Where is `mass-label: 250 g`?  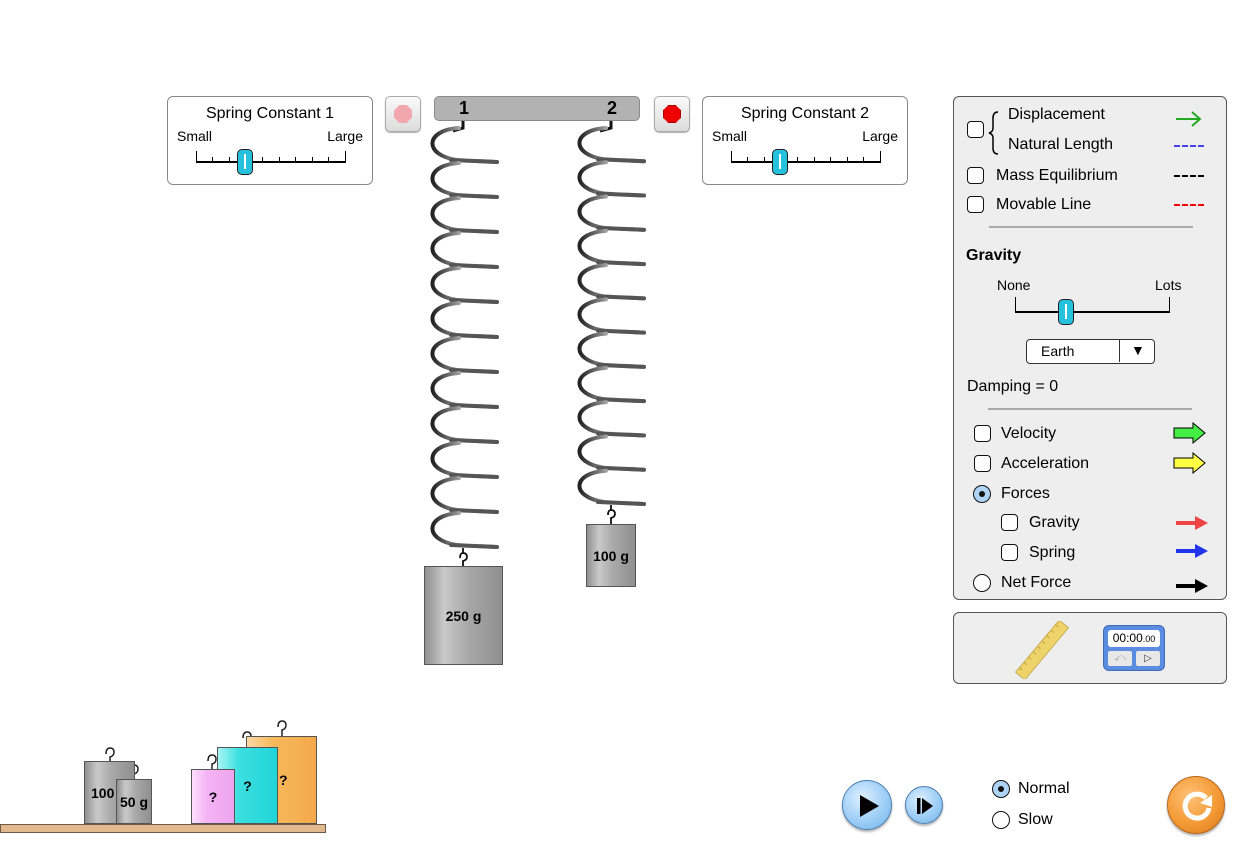
mass-label: 250 g is located at coordinates (463, 615).